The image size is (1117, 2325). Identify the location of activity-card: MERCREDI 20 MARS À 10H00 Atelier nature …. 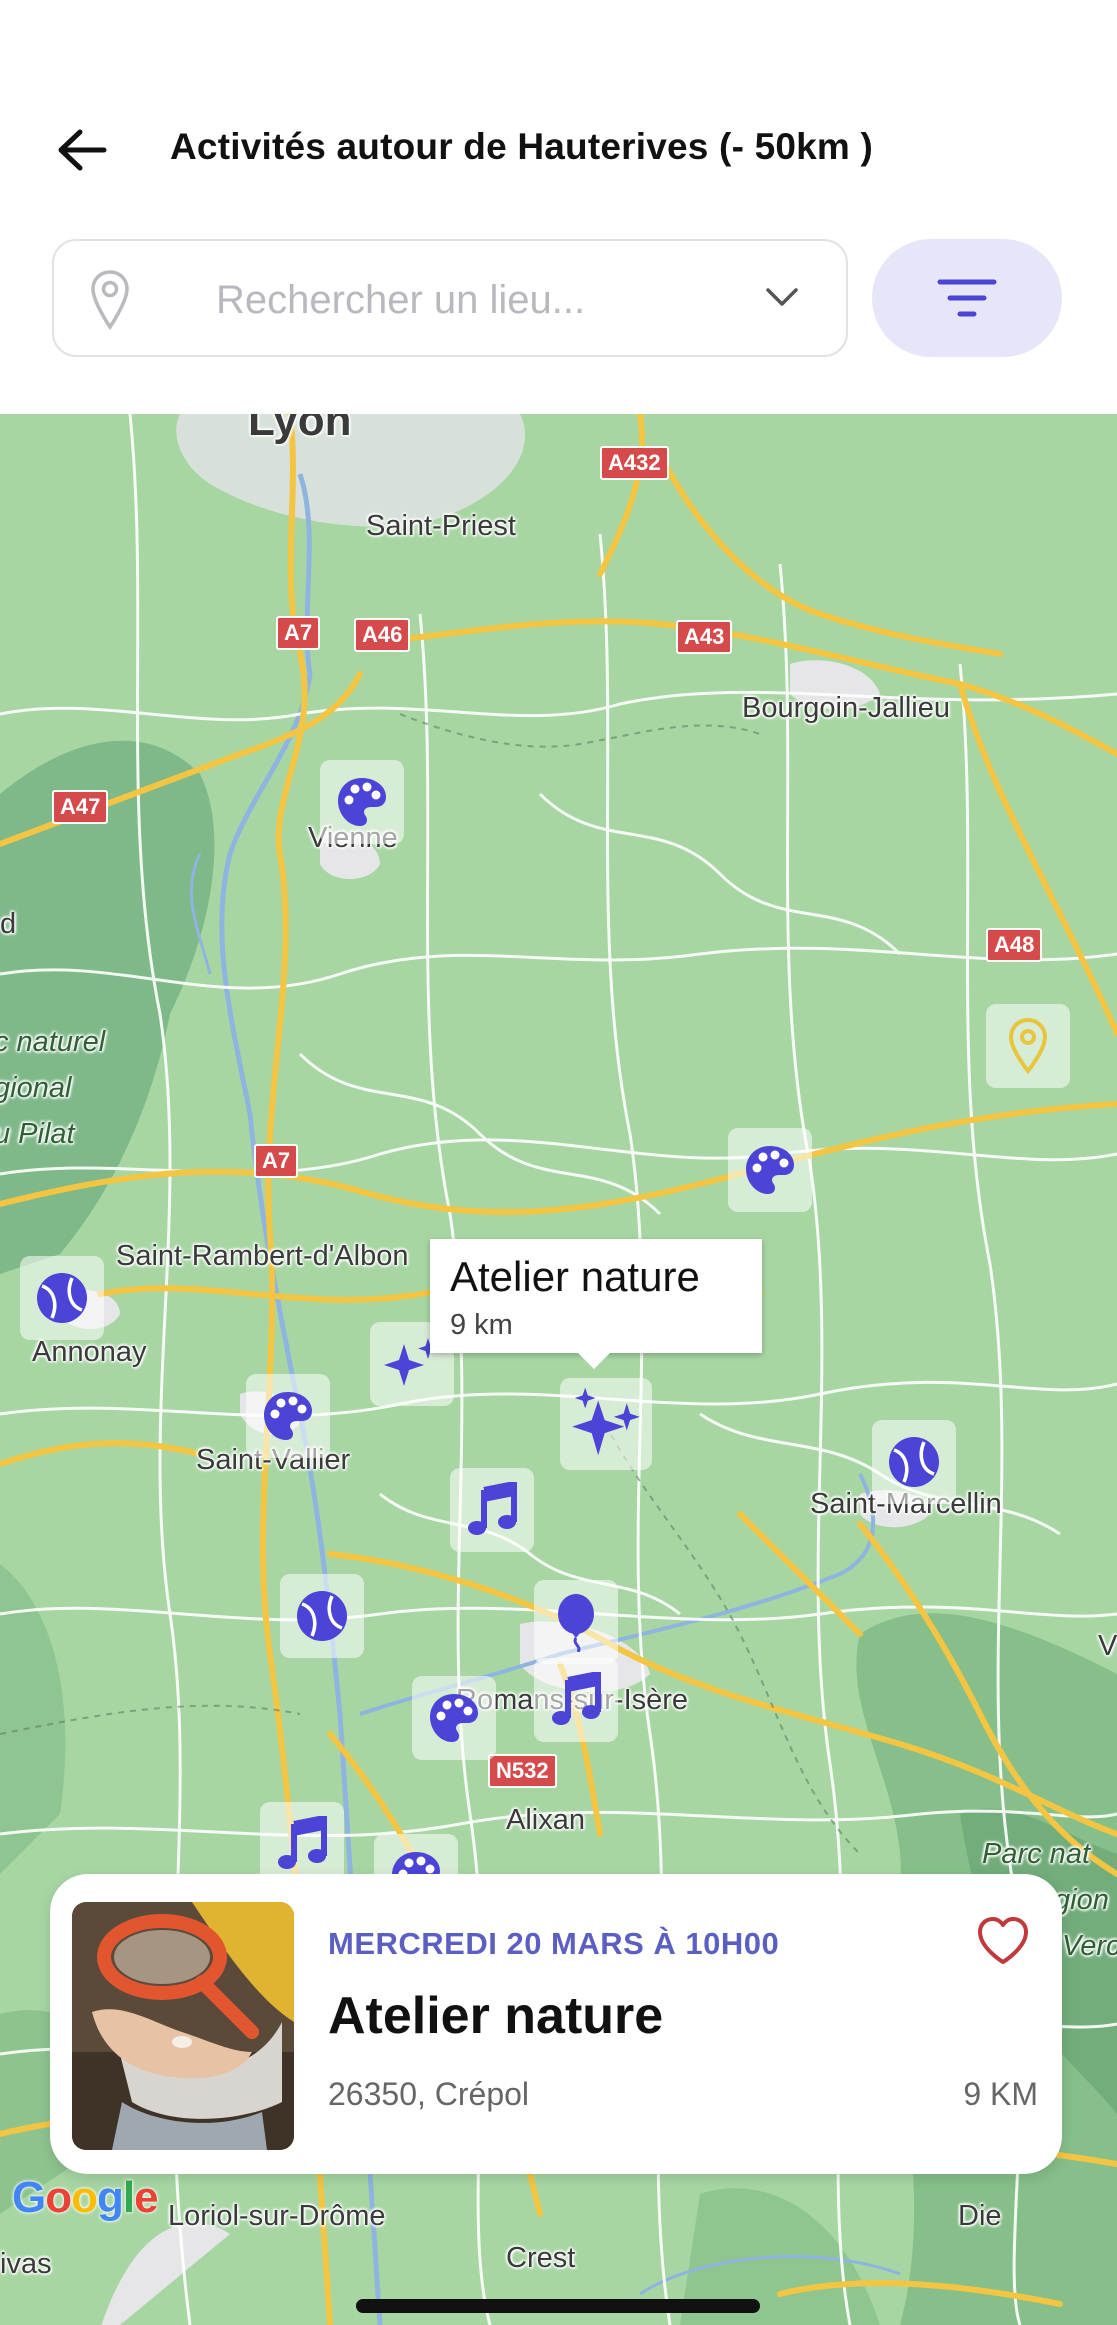
(556, 2024).